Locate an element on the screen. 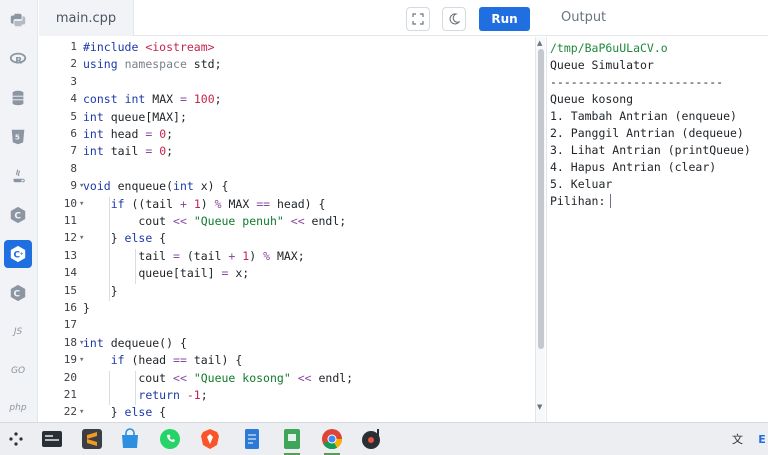 The width and height of the screenshot is (768, 455). python-icon is located at coordinates (18, 20).